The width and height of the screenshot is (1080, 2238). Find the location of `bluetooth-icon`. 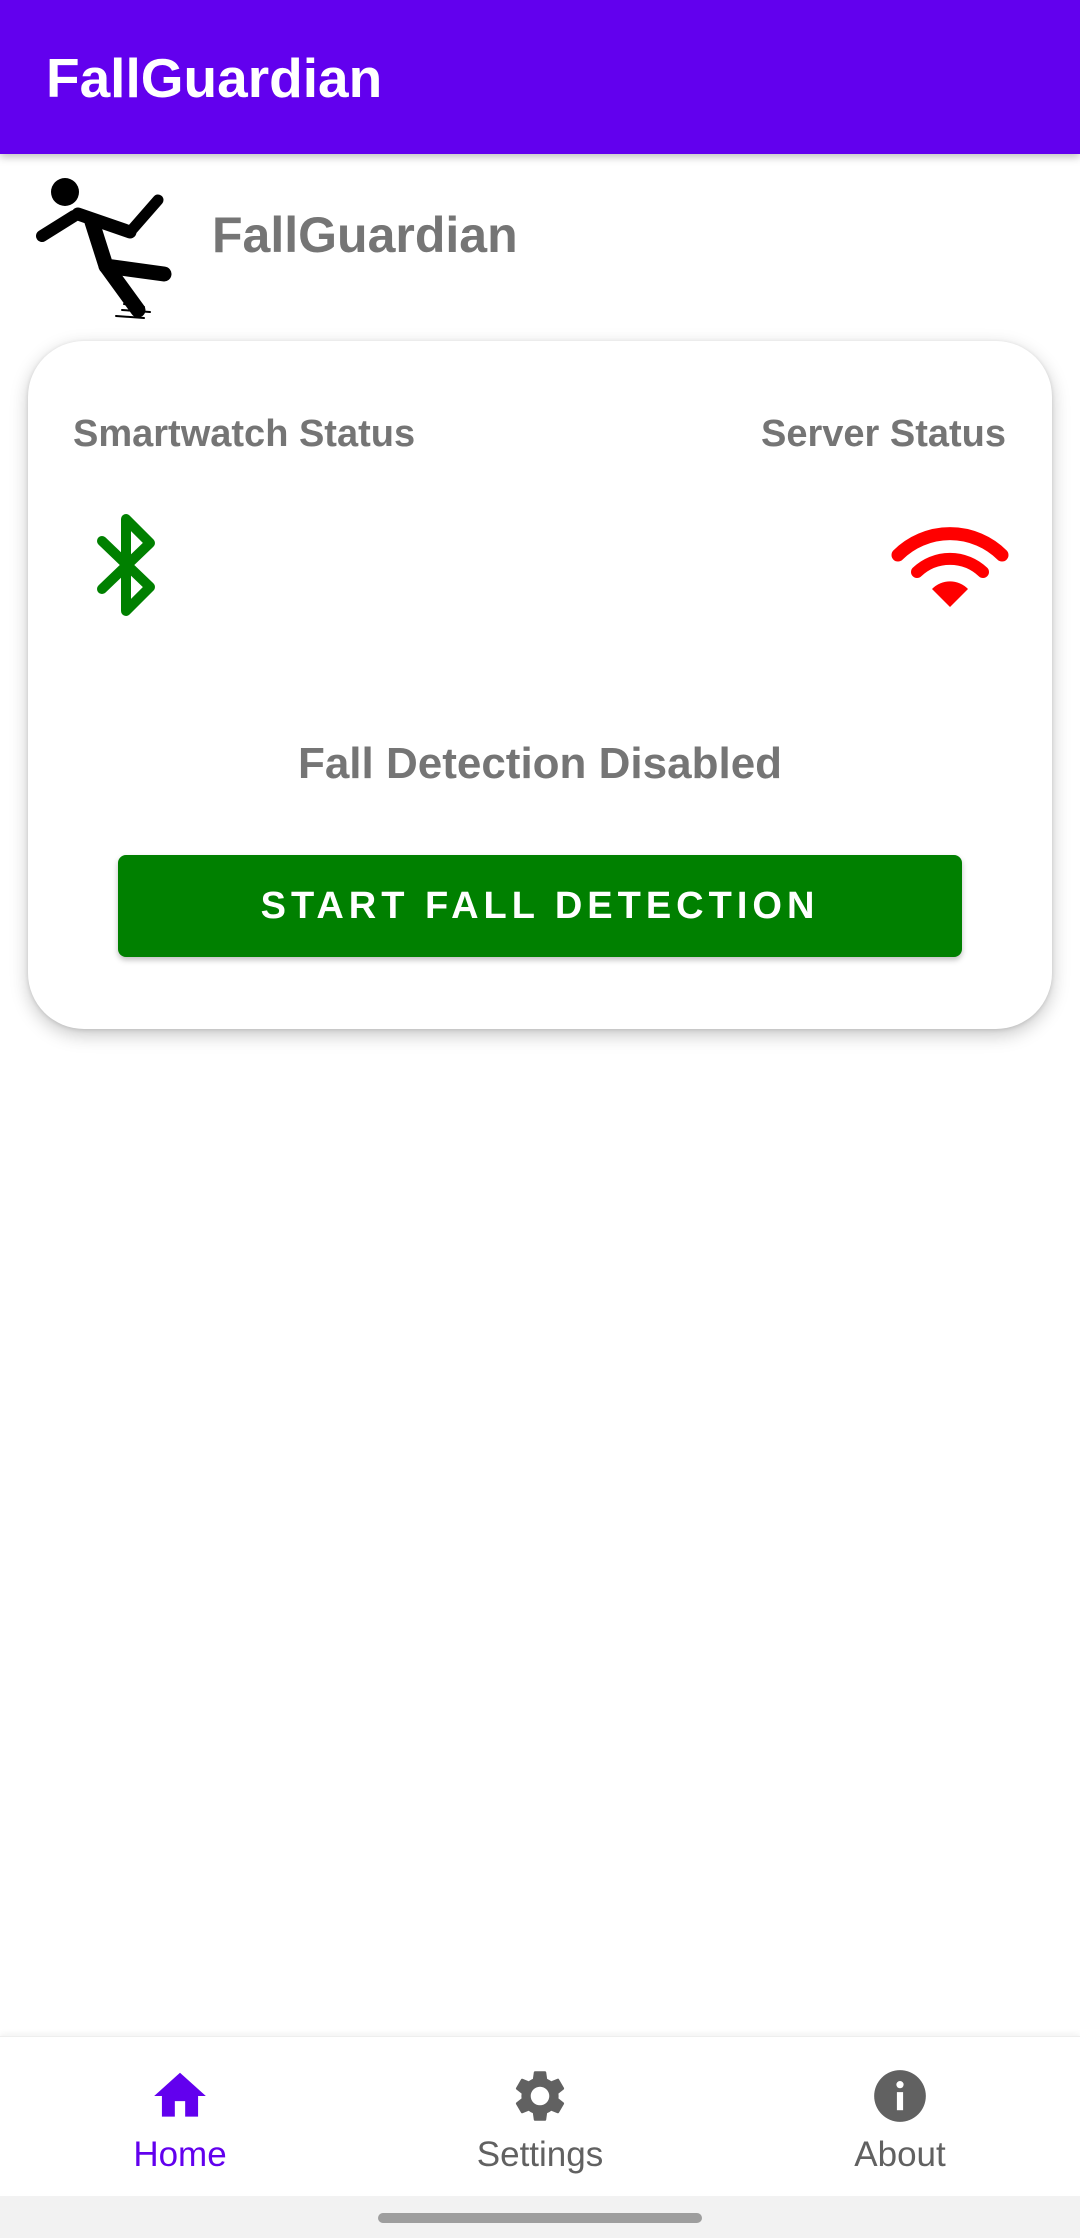

bluetooth-icon is located at coordinates (126, 565).